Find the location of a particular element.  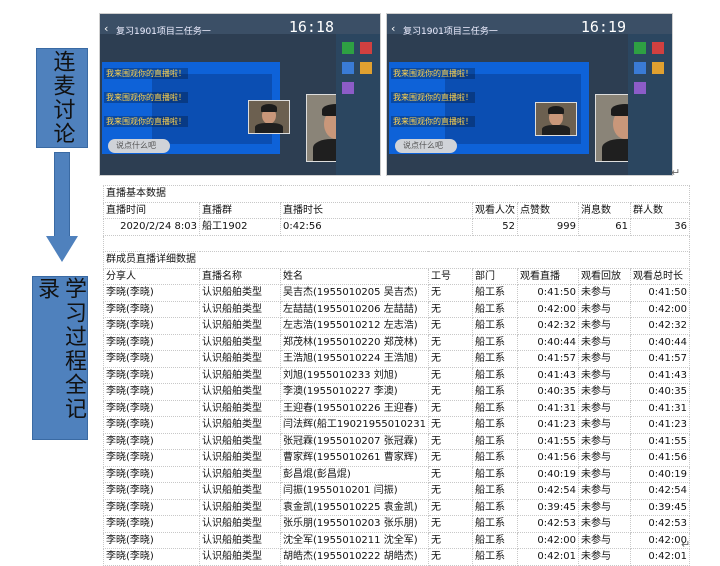

spacer-row is located at coordinates (396, 243).